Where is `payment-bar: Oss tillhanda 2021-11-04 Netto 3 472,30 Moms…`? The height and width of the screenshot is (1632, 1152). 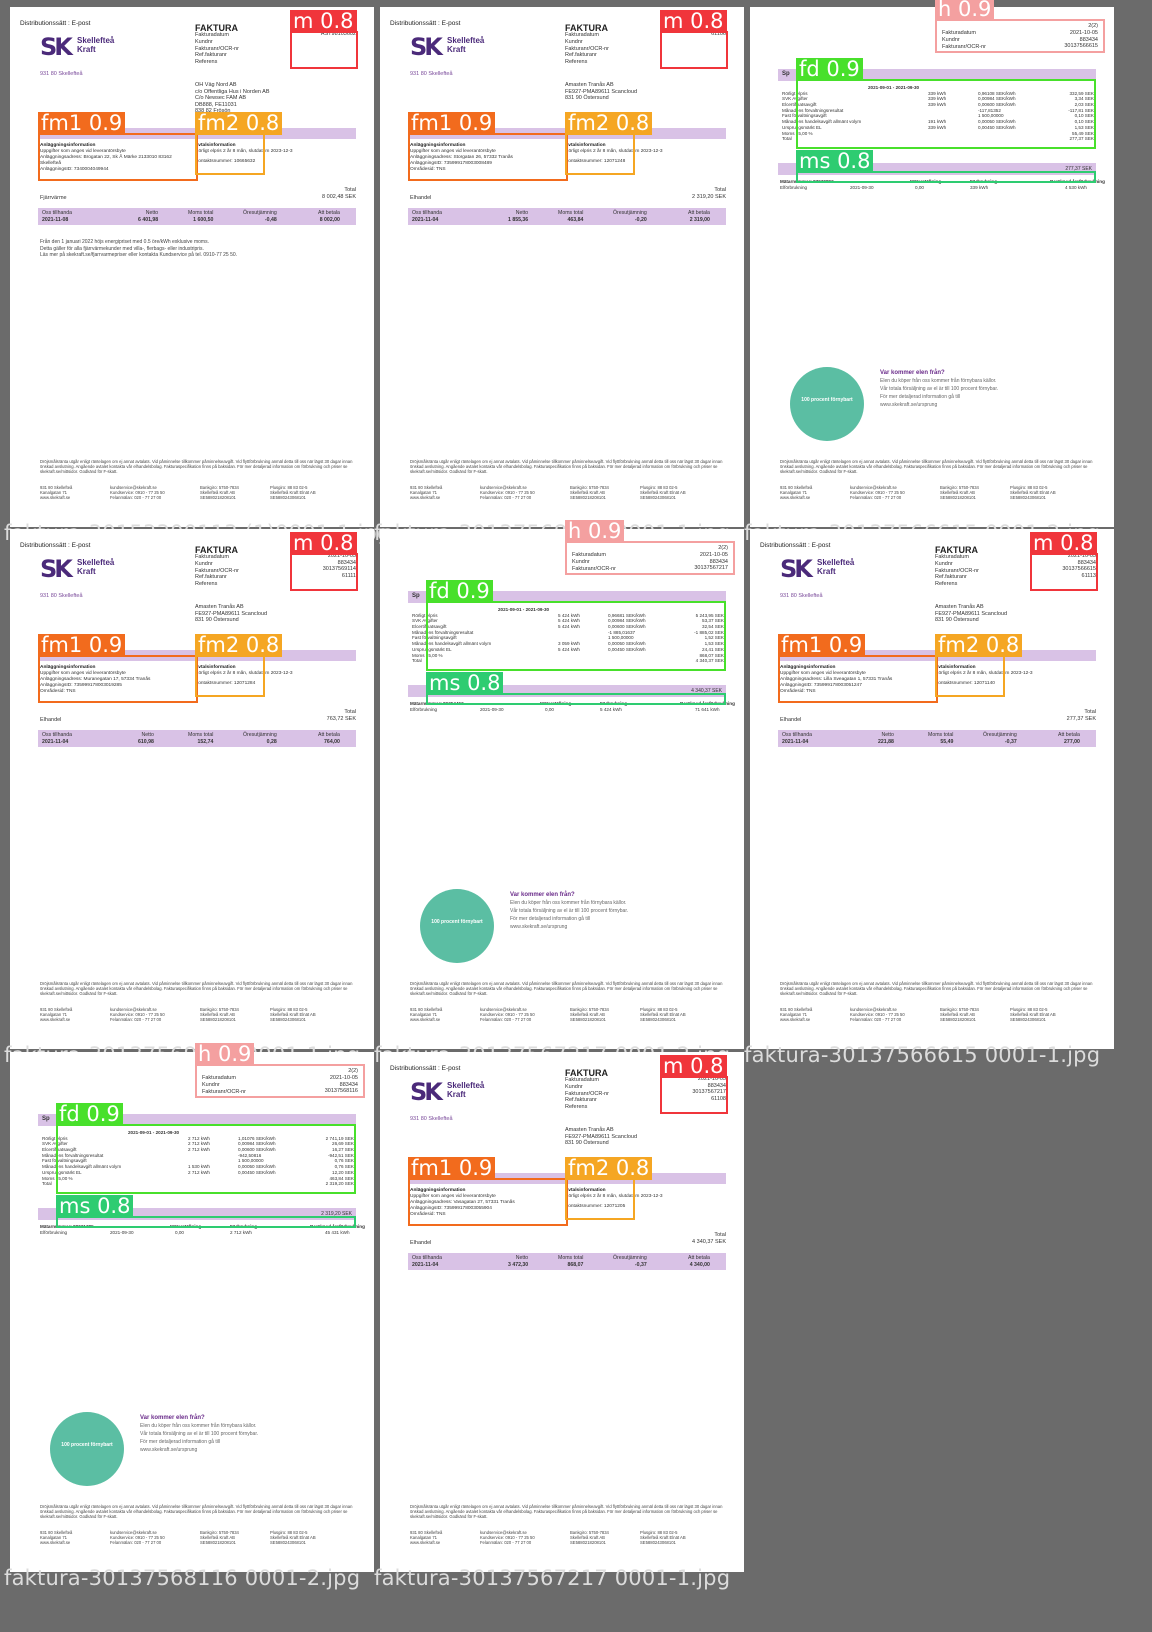 payment-bar: Oss tillhanda 2021-11-04 Netto 3 472,30 Moms… is located at coordinates (567, 1261).